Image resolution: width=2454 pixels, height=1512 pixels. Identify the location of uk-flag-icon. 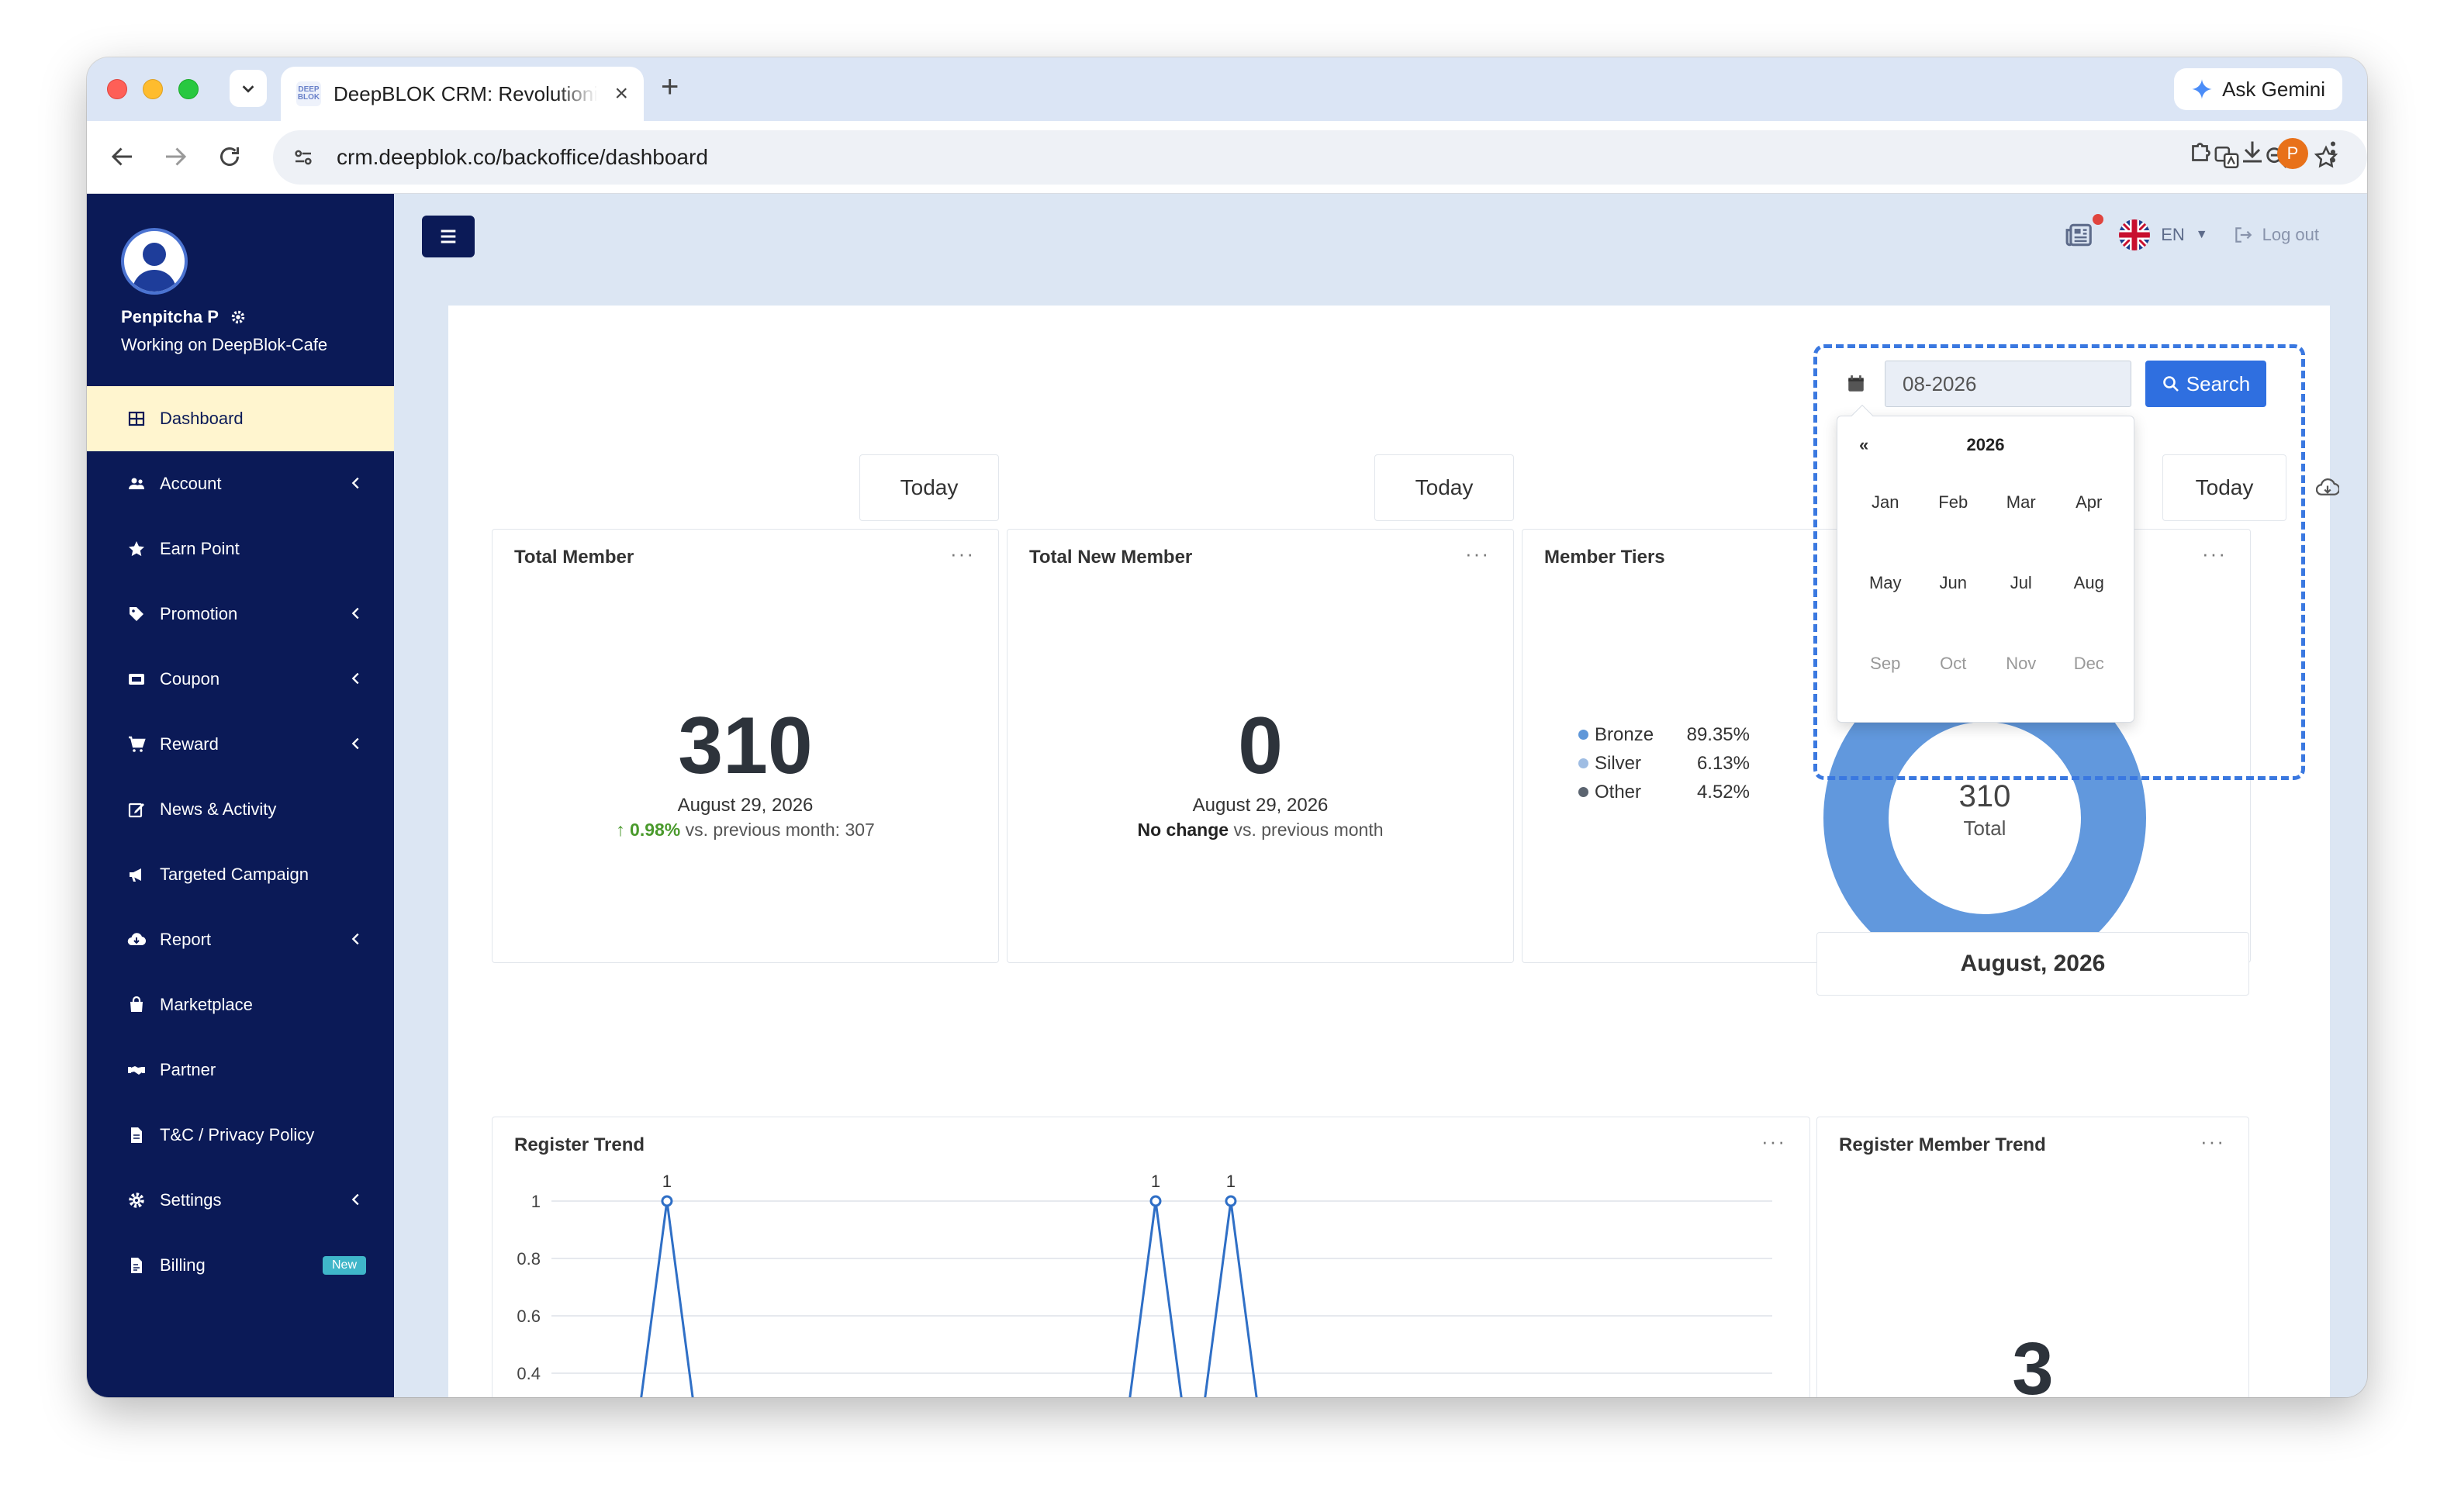
(2135, 235).